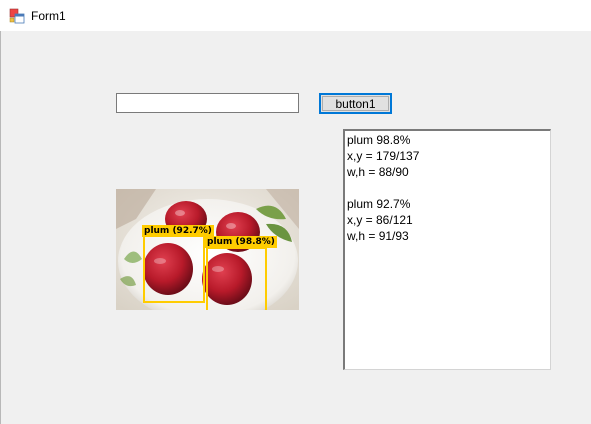 The width and height of the screenshot is (591, 424). What do you see at coordinates (48, 16) in the screenshot?
I see `window-title: Form1` at bounding box center [48, 16].